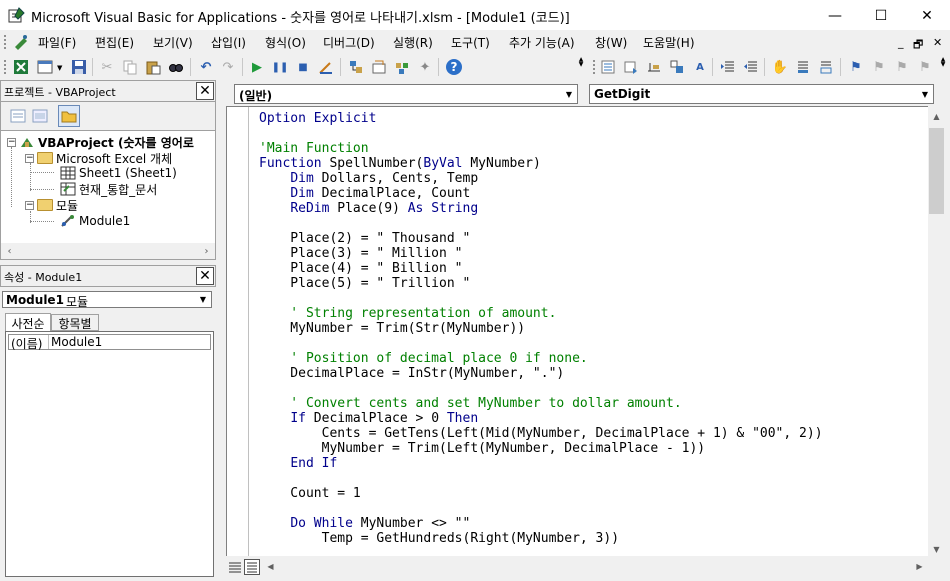  I want to click on tree-item-module1: Module1, so click(95, 221).